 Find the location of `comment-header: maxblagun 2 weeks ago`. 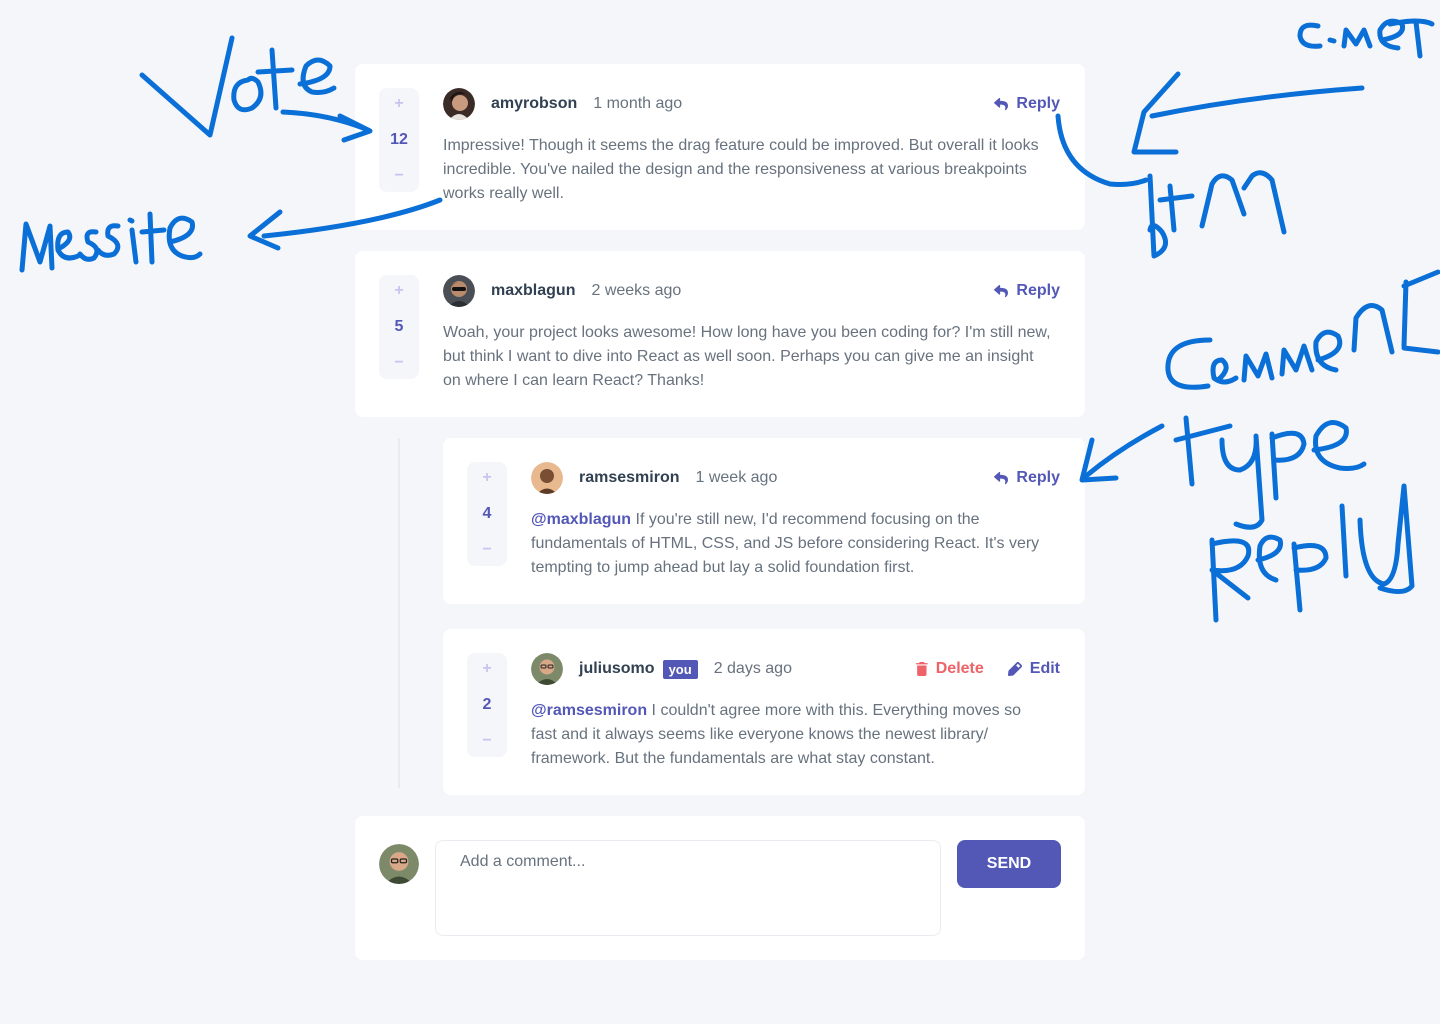

comment-header: maxblagun 2 weeks ago is located at coordinates (562, 291).